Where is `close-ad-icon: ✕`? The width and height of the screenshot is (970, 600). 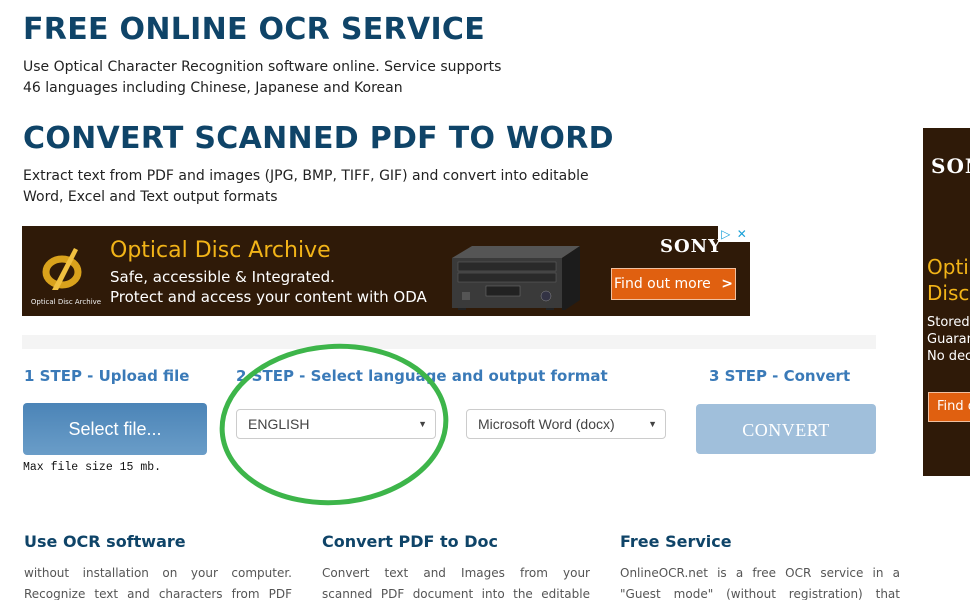
close-ad-icon: ✕ is located at coordinates (742, 234).